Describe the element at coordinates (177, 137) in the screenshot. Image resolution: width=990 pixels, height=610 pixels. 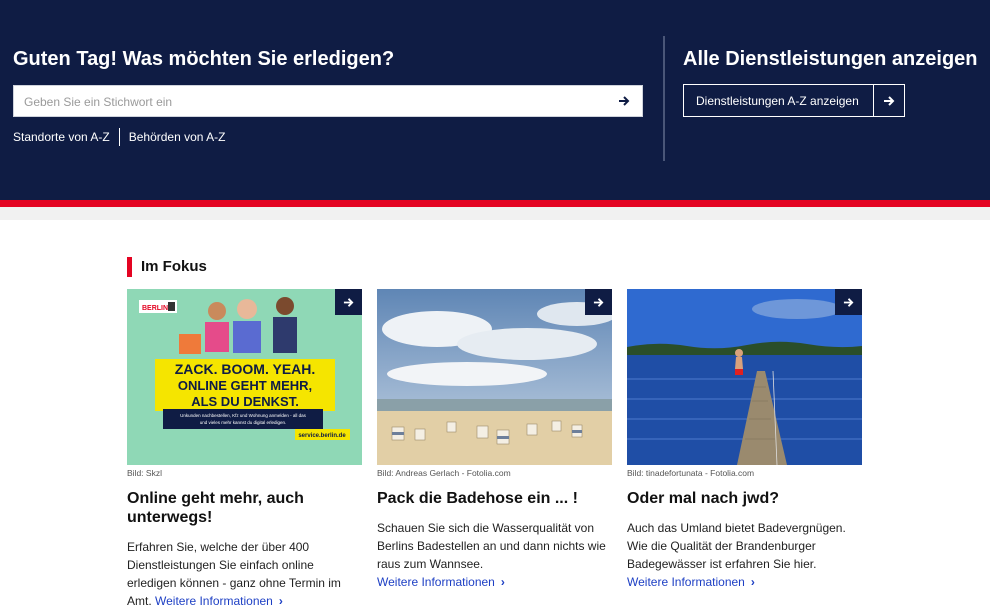
I see `authorities-az-link: Behörden von A-Z` at that location.